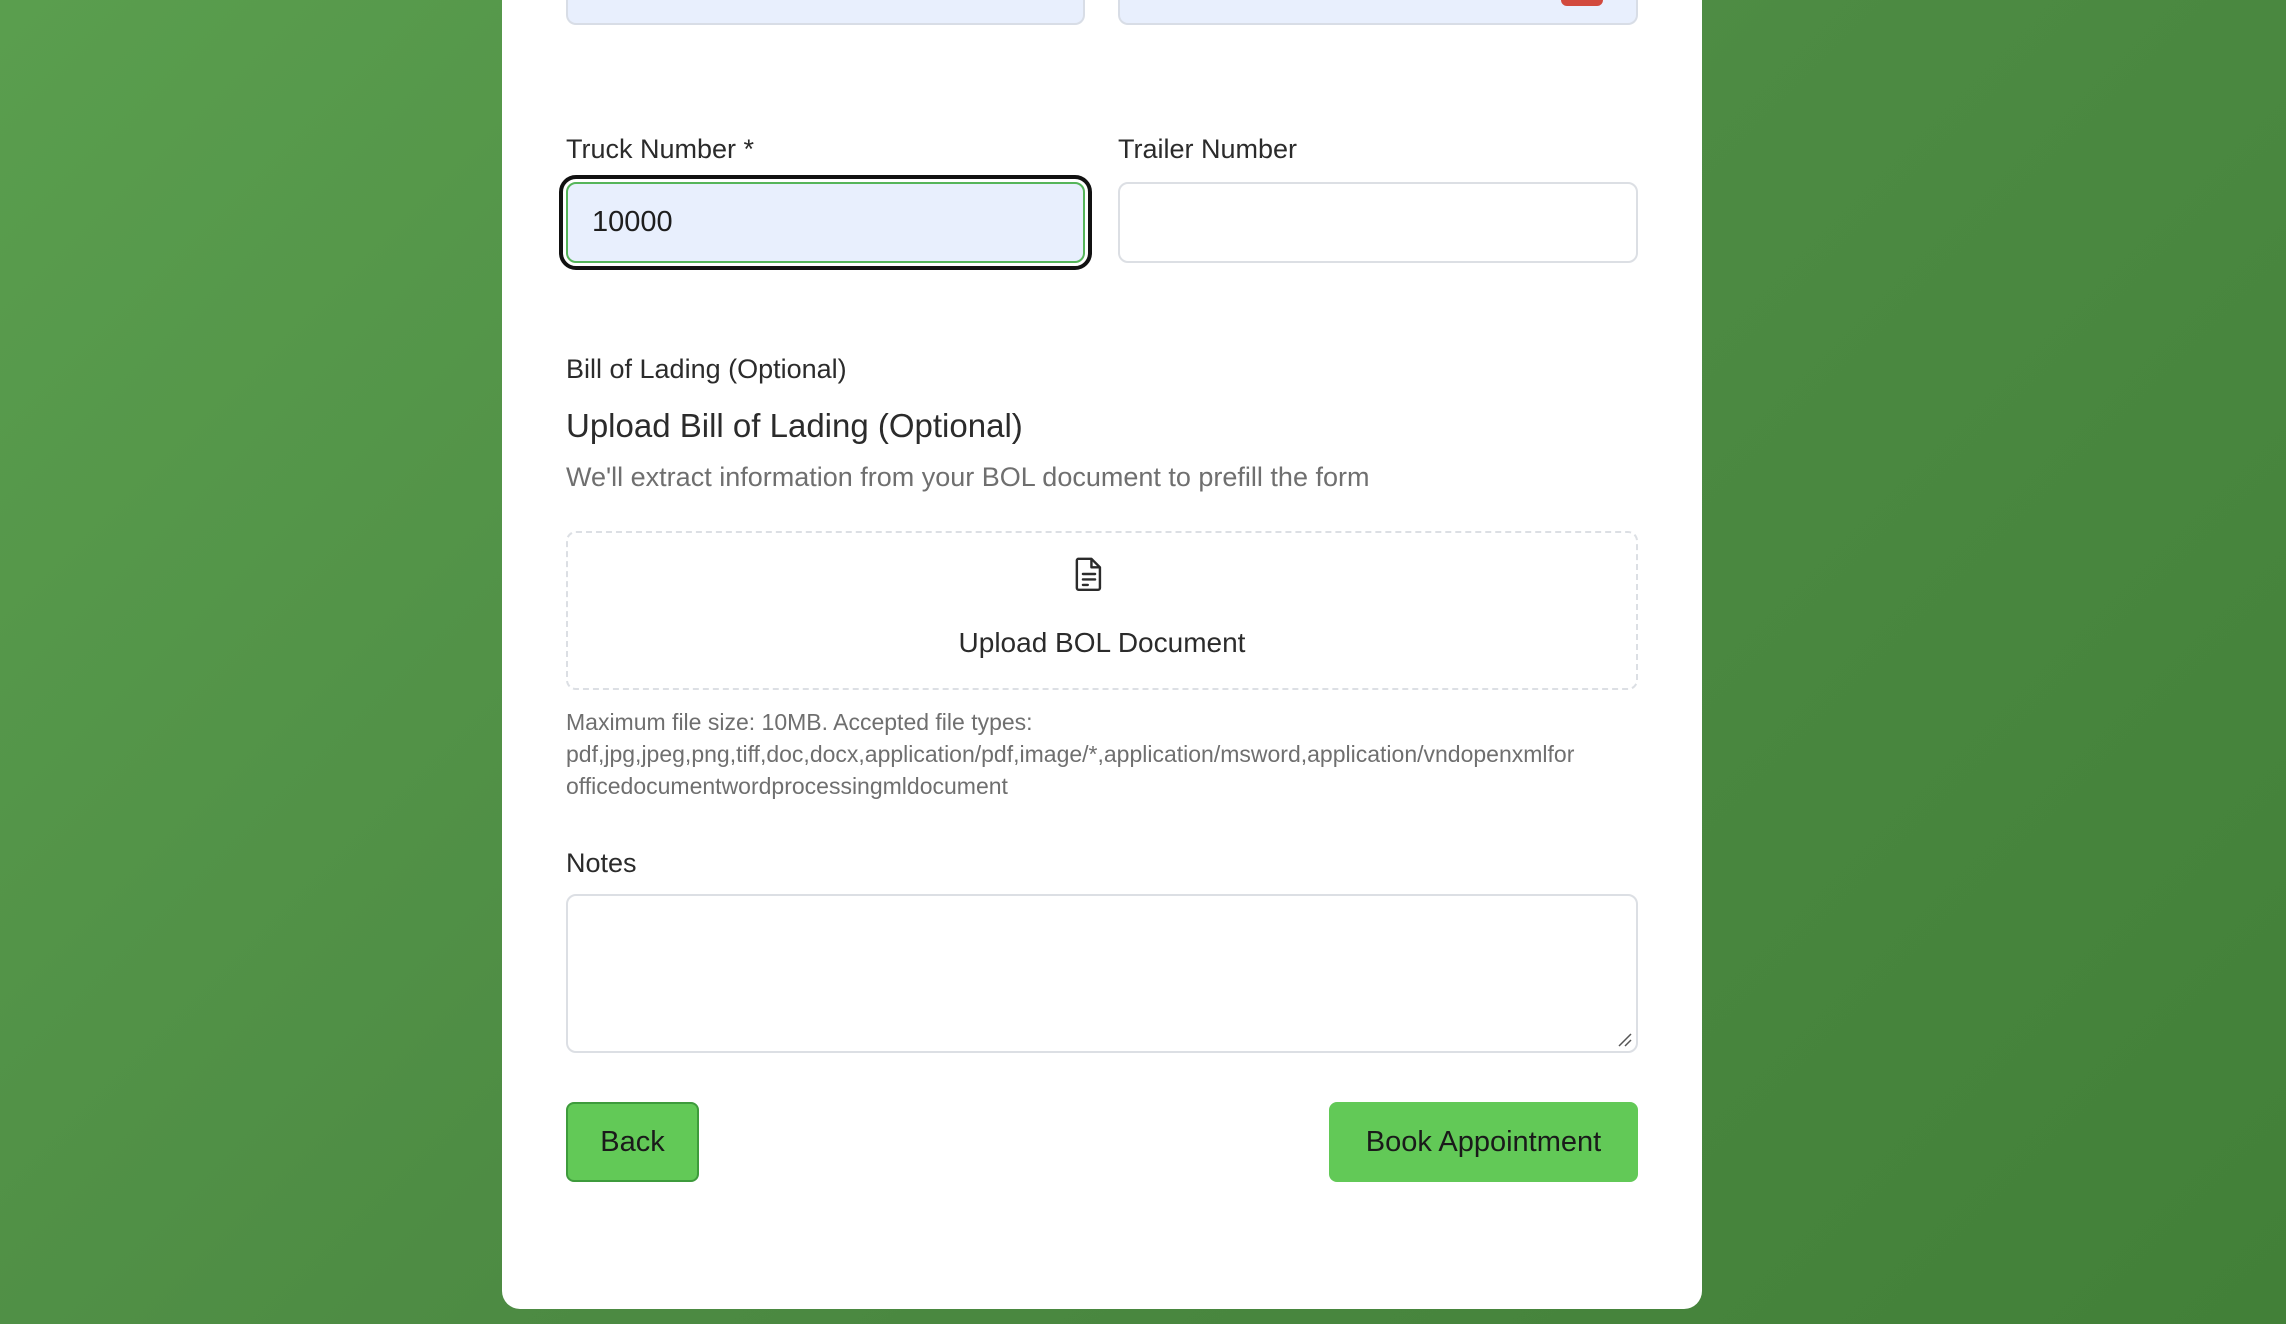 This screenshot has width=2286, height=1324. Describe the element at coordinates (825, 222) in the screenshot. I see `truck-number-input` at that location.